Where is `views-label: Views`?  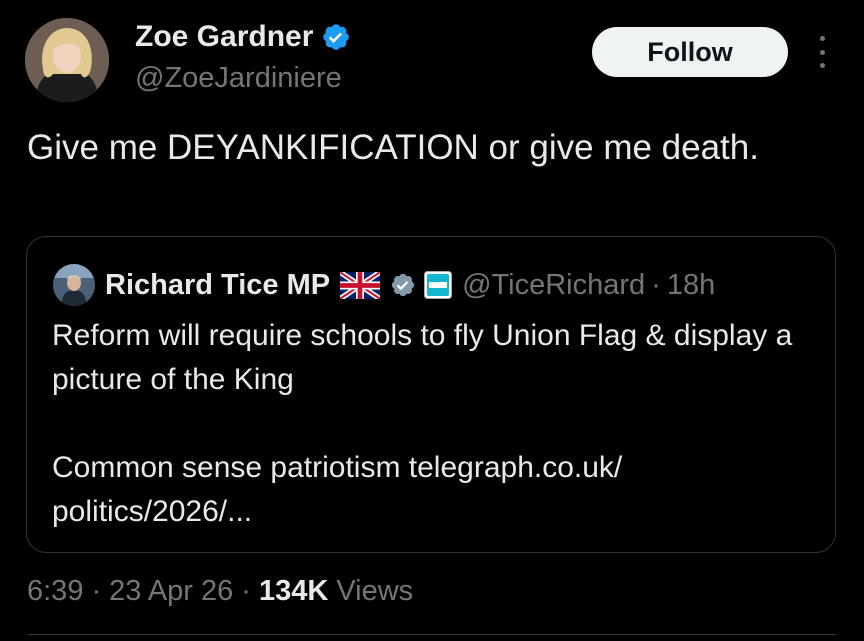
views-label: Views is located at coordinates (375, 591).